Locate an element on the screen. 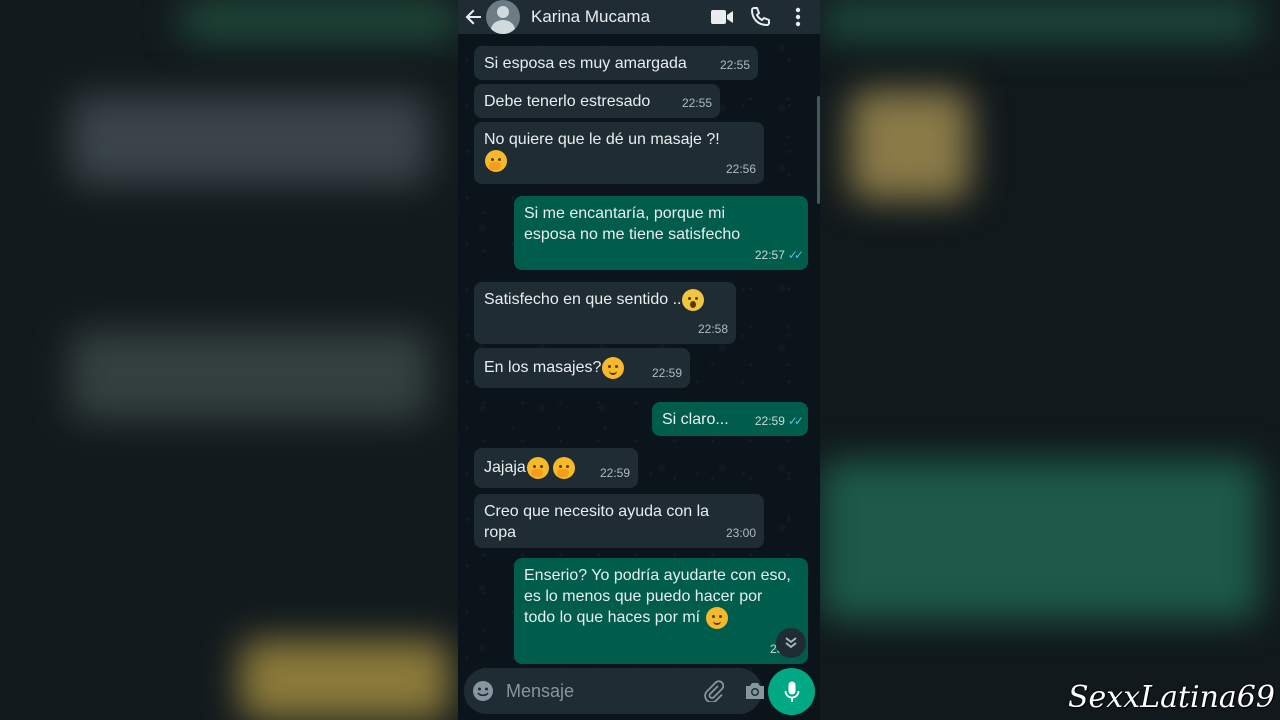 The width and height of the screenshot is (1280, 720). avatar is located at coordinates (503, 17).